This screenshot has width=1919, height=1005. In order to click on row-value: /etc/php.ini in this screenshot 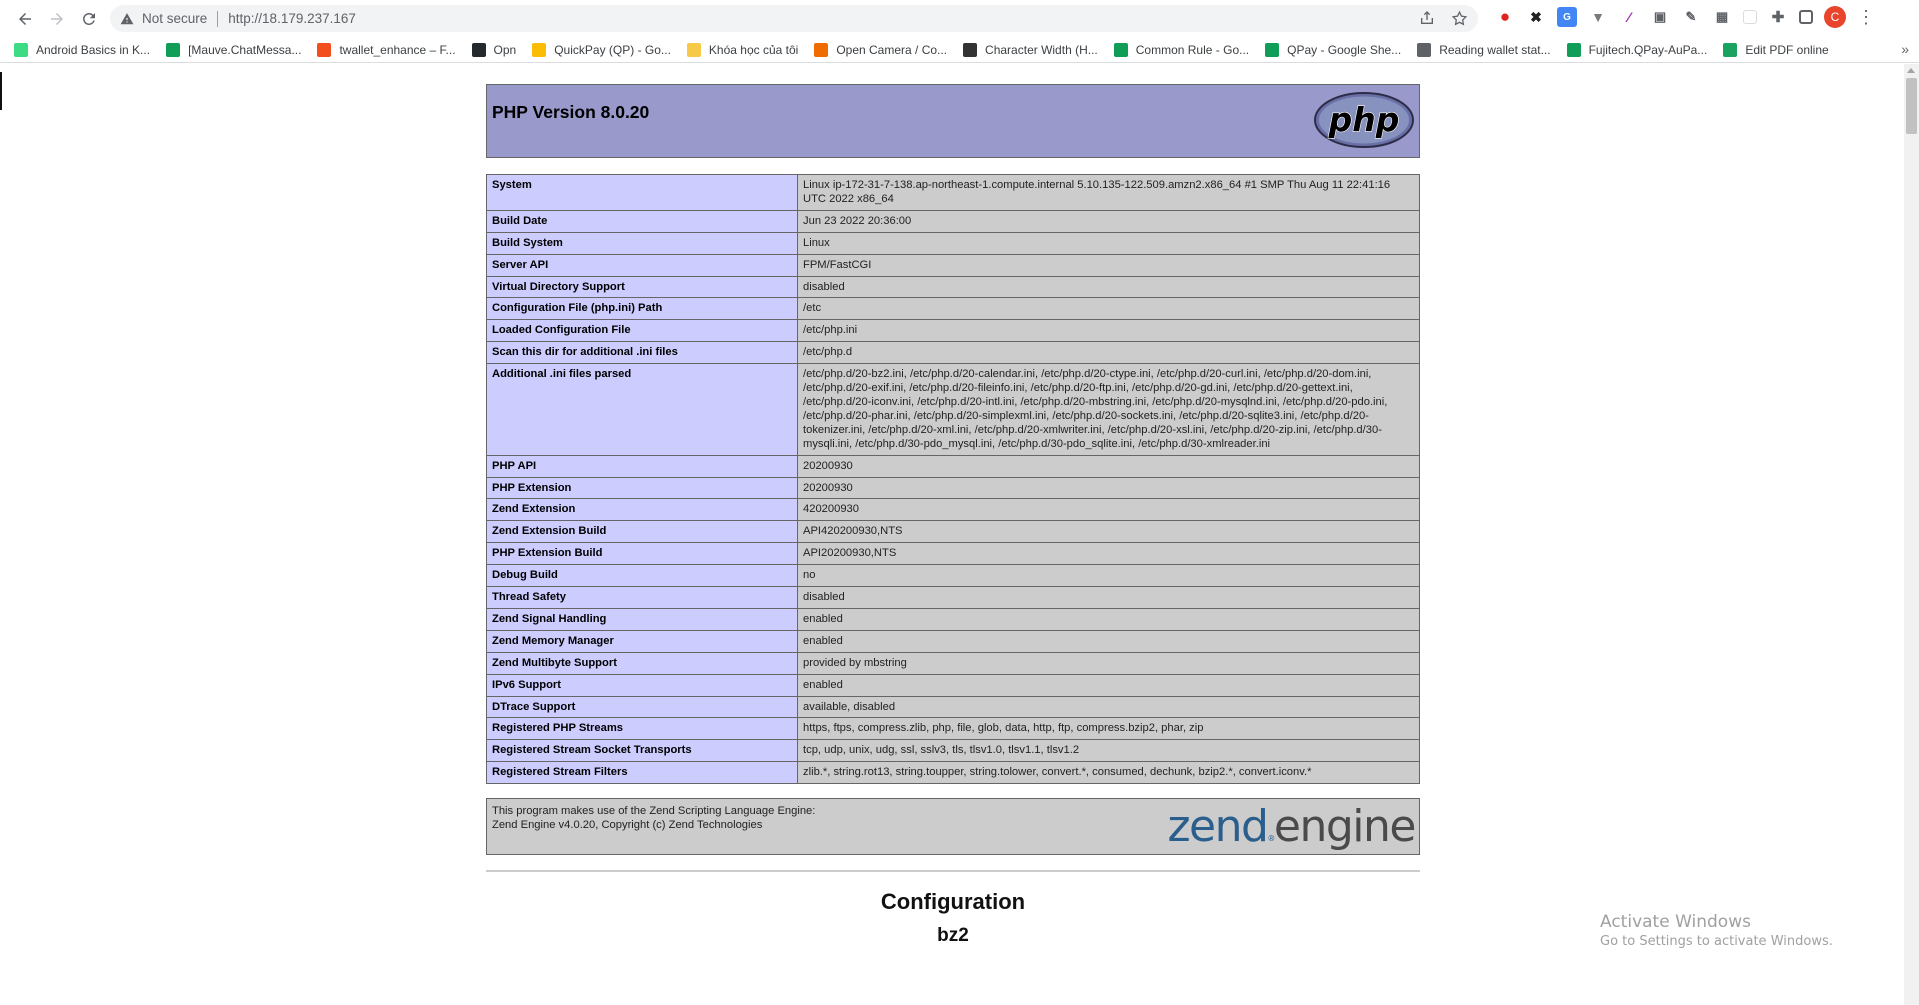, I will do `click(1108, 331)`.